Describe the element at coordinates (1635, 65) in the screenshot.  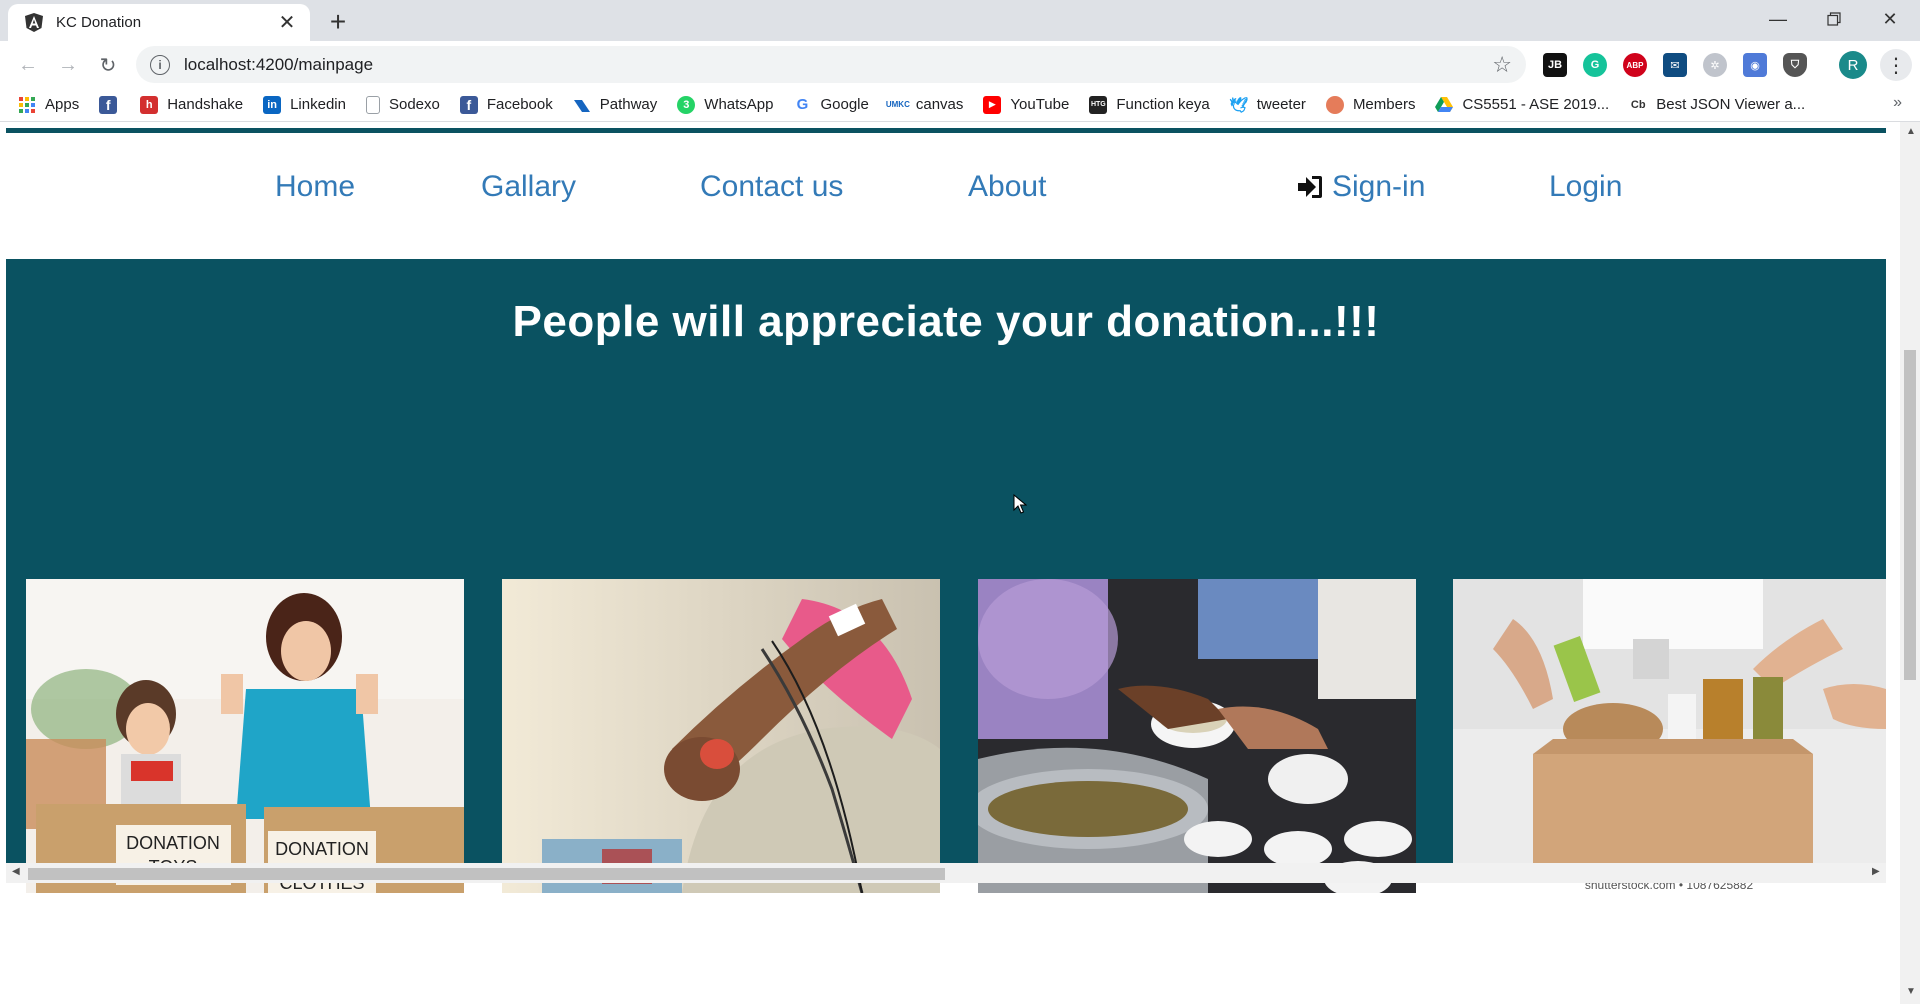
I see `adblock-plus-extension-icon: ABP` at that location.